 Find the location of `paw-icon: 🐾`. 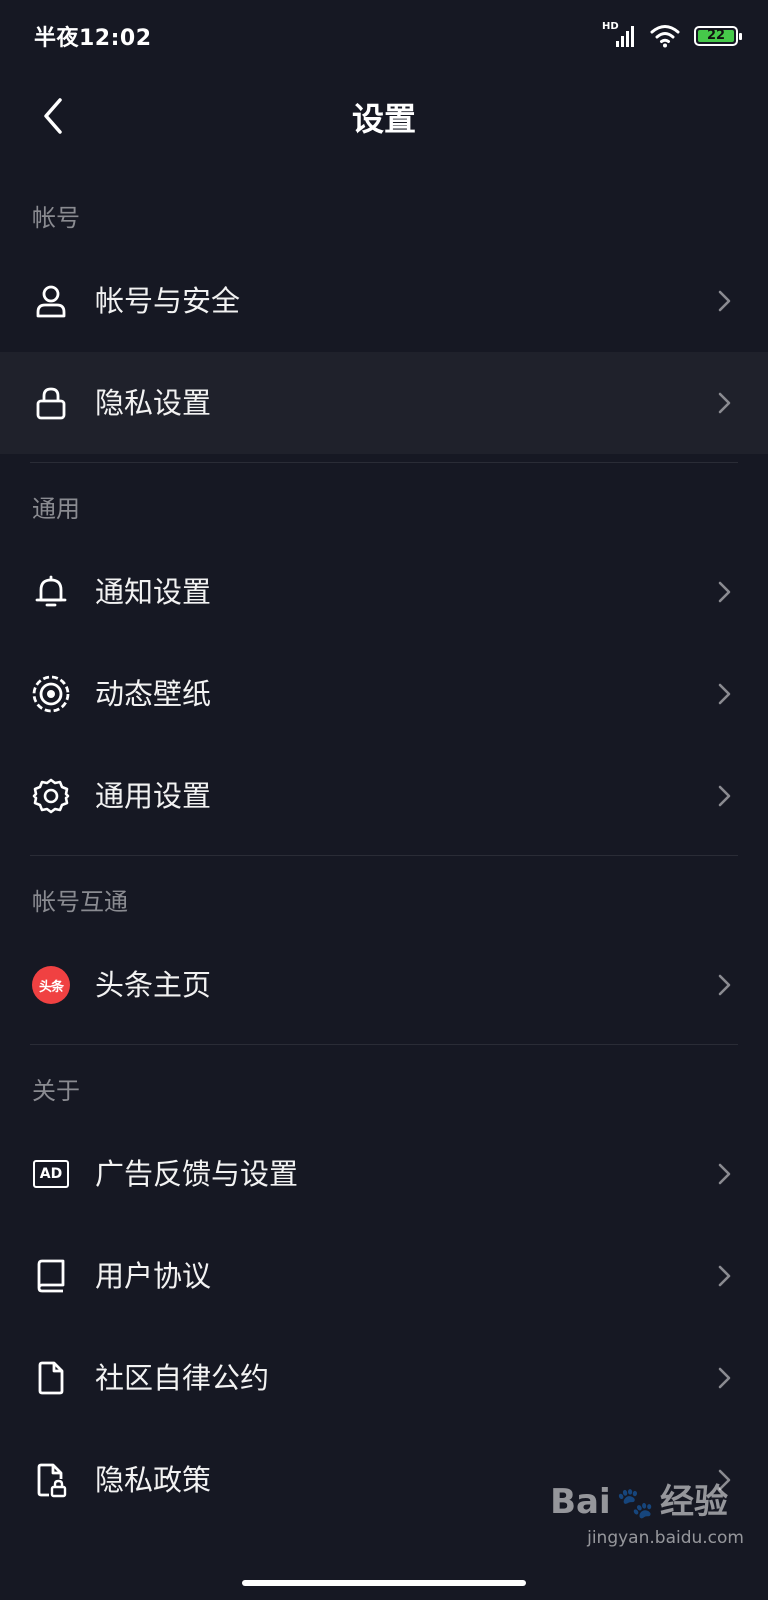

paw-icon: 🐾 is located at coordinates (635, 1503).